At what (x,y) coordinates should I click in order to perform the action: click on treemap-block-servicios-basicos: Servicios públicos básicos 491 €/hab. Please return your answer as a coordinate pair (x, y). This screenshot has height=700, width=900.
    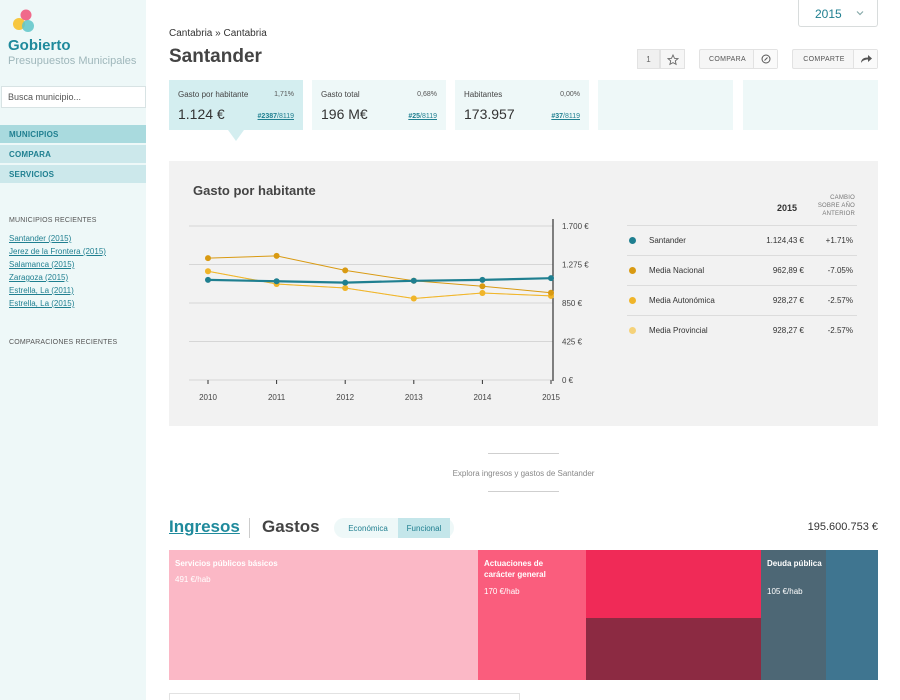
    Looking at the image, I should click on (323, 615).